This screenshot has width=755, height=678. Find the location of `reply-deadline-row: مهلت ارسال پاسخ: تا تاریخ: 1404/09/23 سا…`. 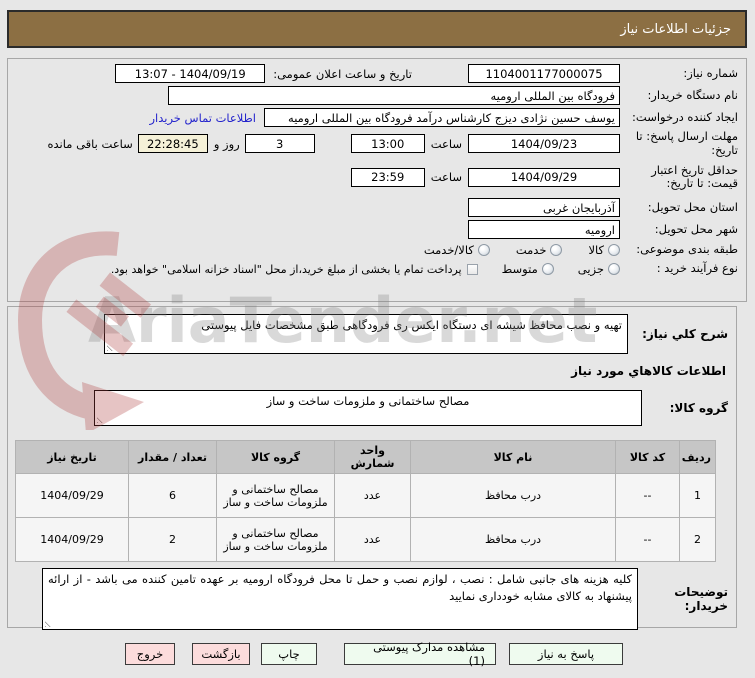

reply-deadline-row: مهلت ارسال پاسخ: تا تاریخ: 1404/09/23 سا… is located at coordinates (376, 143).